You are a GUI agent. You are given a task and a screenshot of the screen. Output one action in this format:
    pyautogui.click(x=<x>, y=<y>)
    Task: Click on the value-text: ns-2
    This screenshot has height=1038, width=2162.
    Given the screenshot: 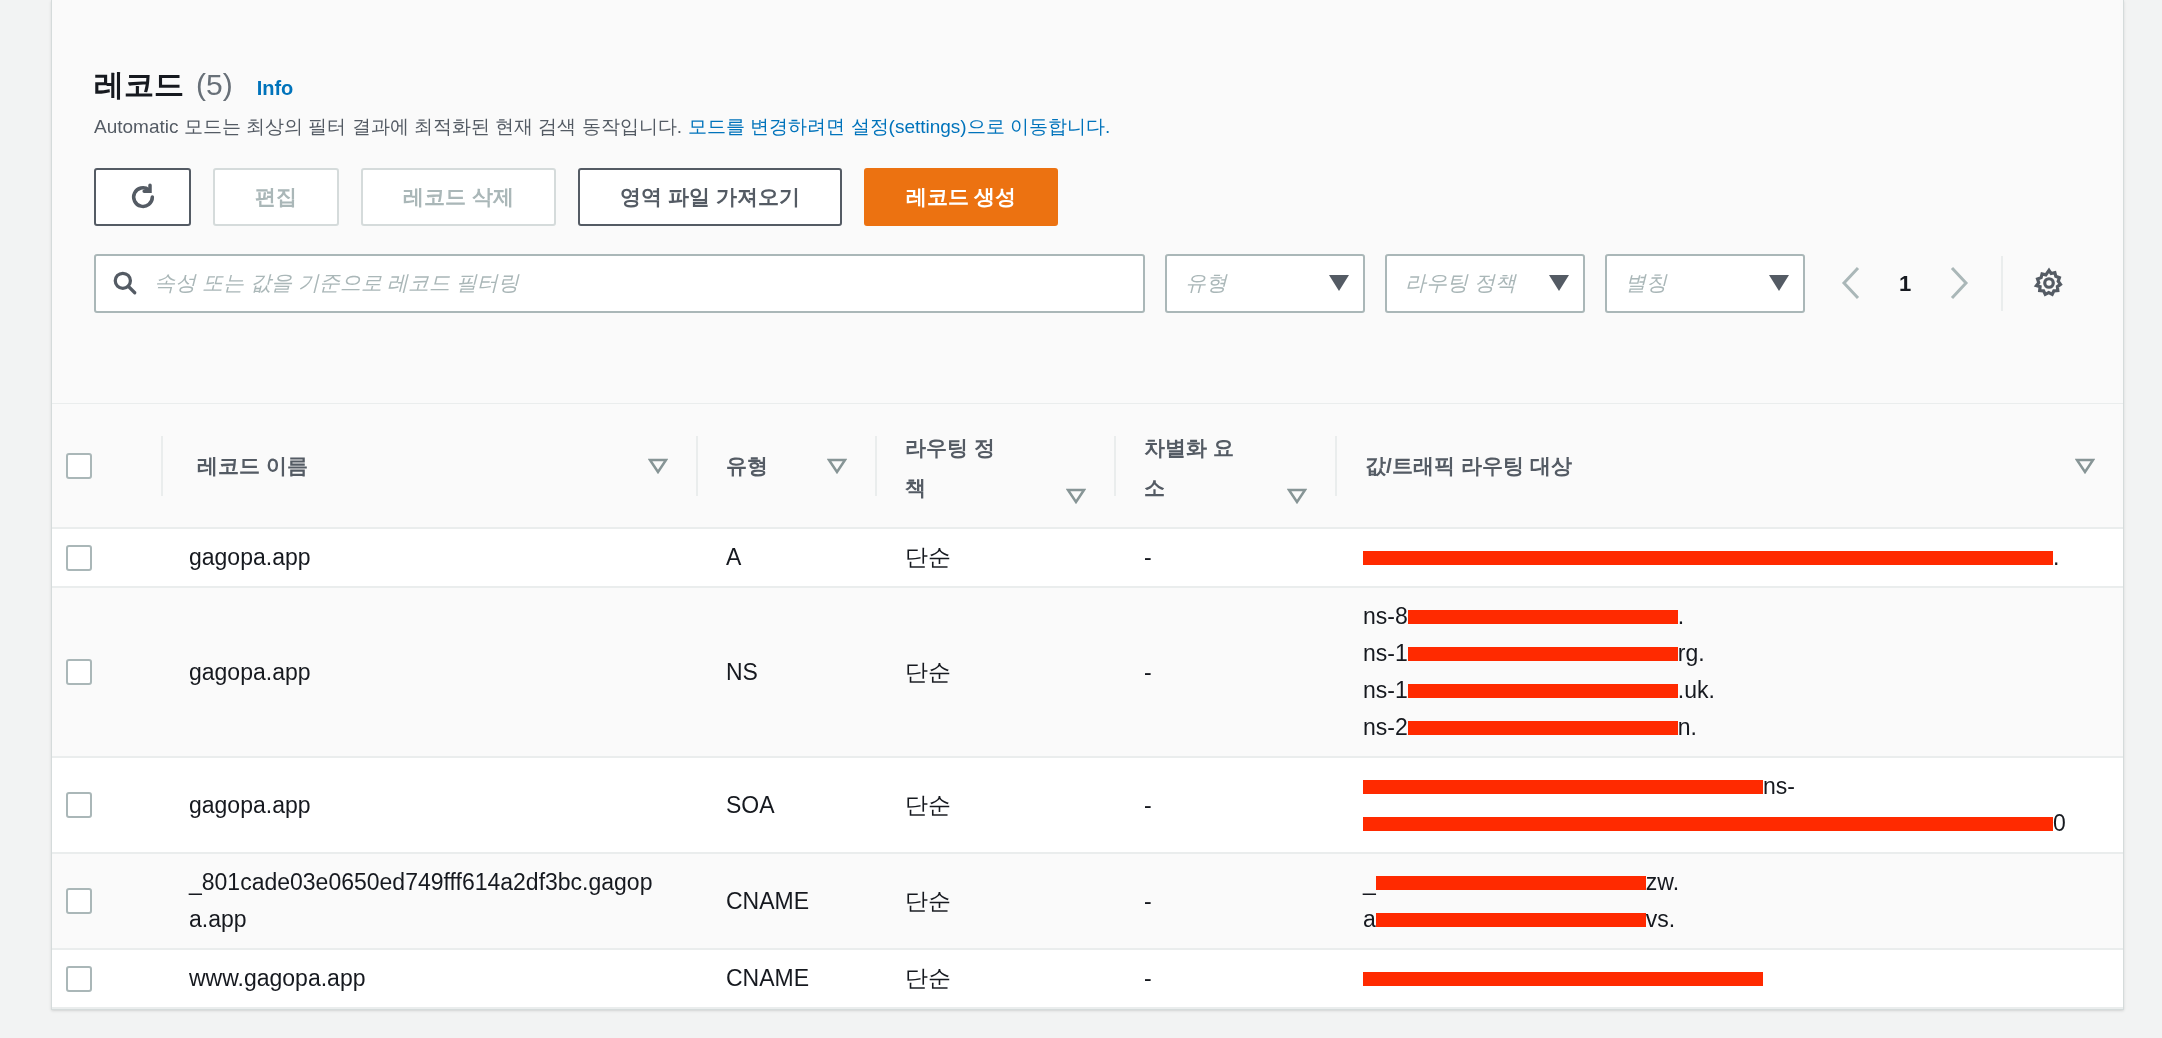 What is the action you would take?
    pyautogui.click(x=1385, y=727)
    